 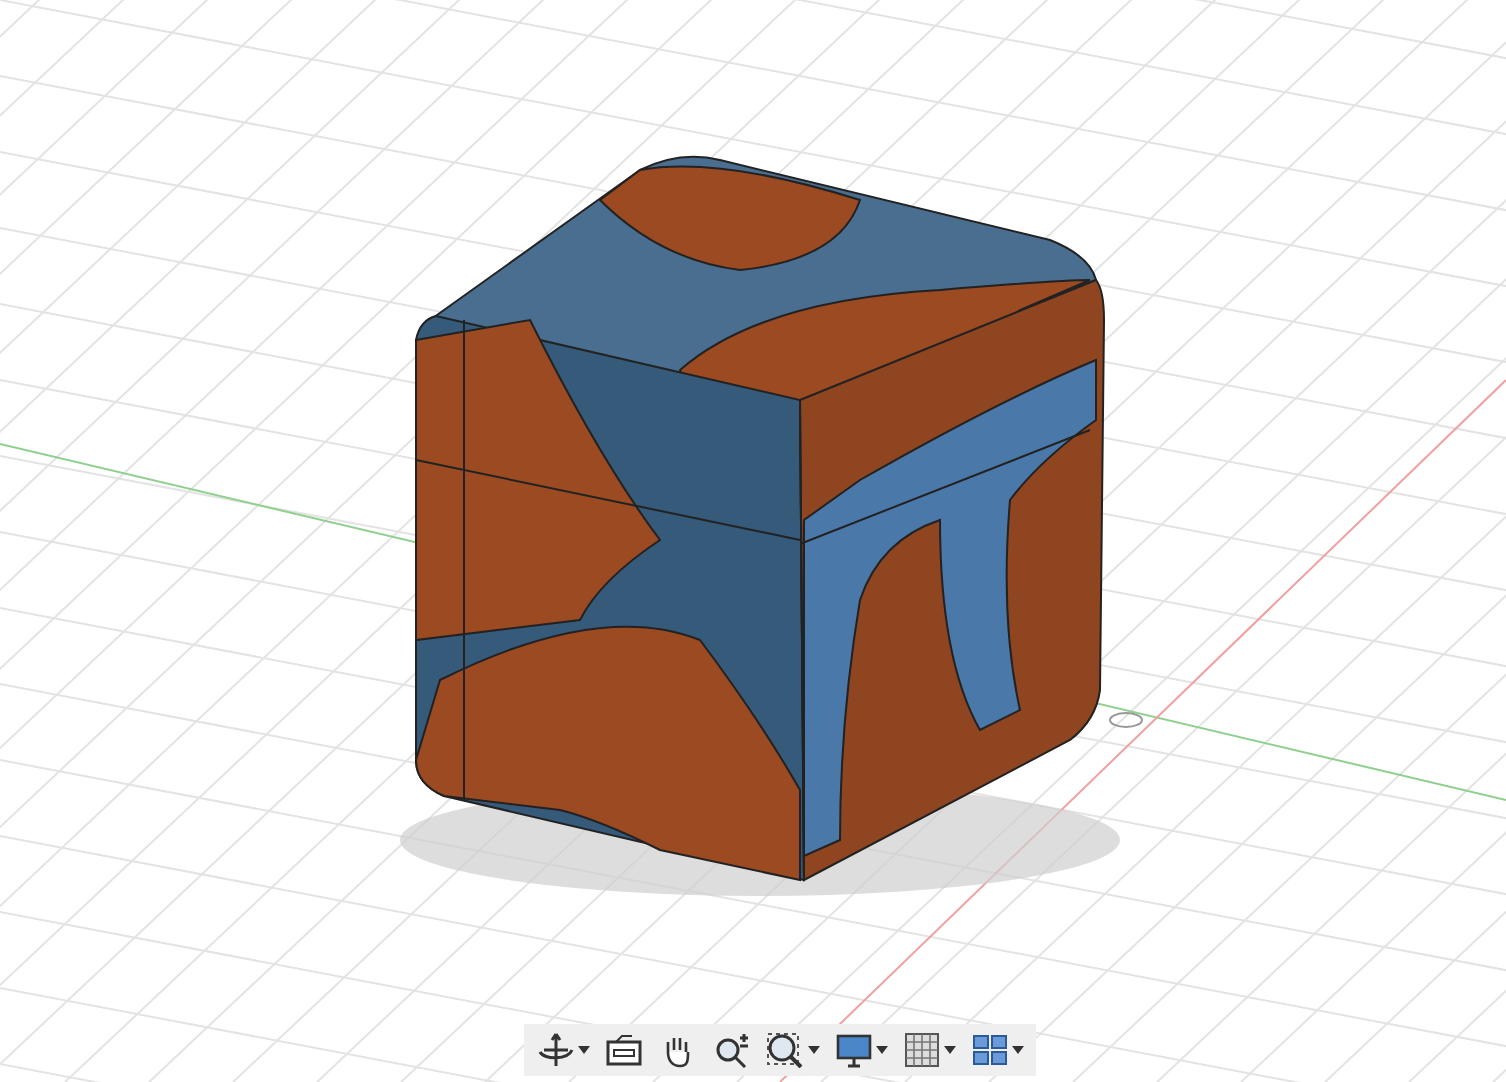 I want to click on layout-icon, so click(x=990, y=1050).